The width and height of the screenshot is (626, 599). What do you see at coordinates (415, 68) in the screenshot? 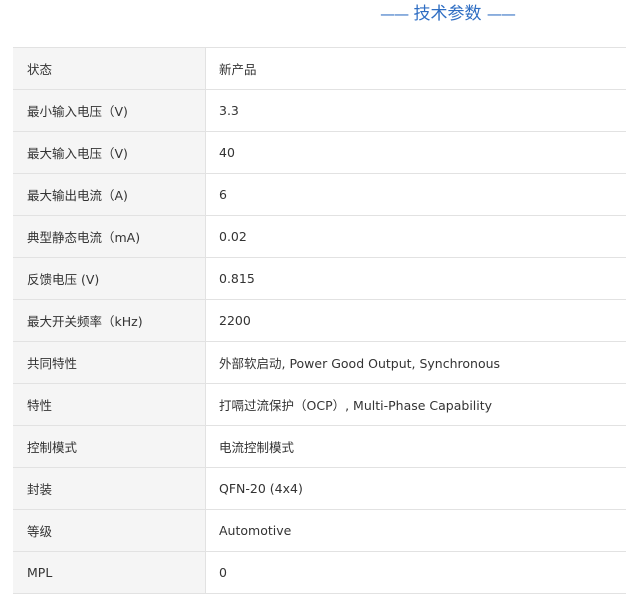
I see `param-value-cell: 新产品` at bounding box center [415, 68].